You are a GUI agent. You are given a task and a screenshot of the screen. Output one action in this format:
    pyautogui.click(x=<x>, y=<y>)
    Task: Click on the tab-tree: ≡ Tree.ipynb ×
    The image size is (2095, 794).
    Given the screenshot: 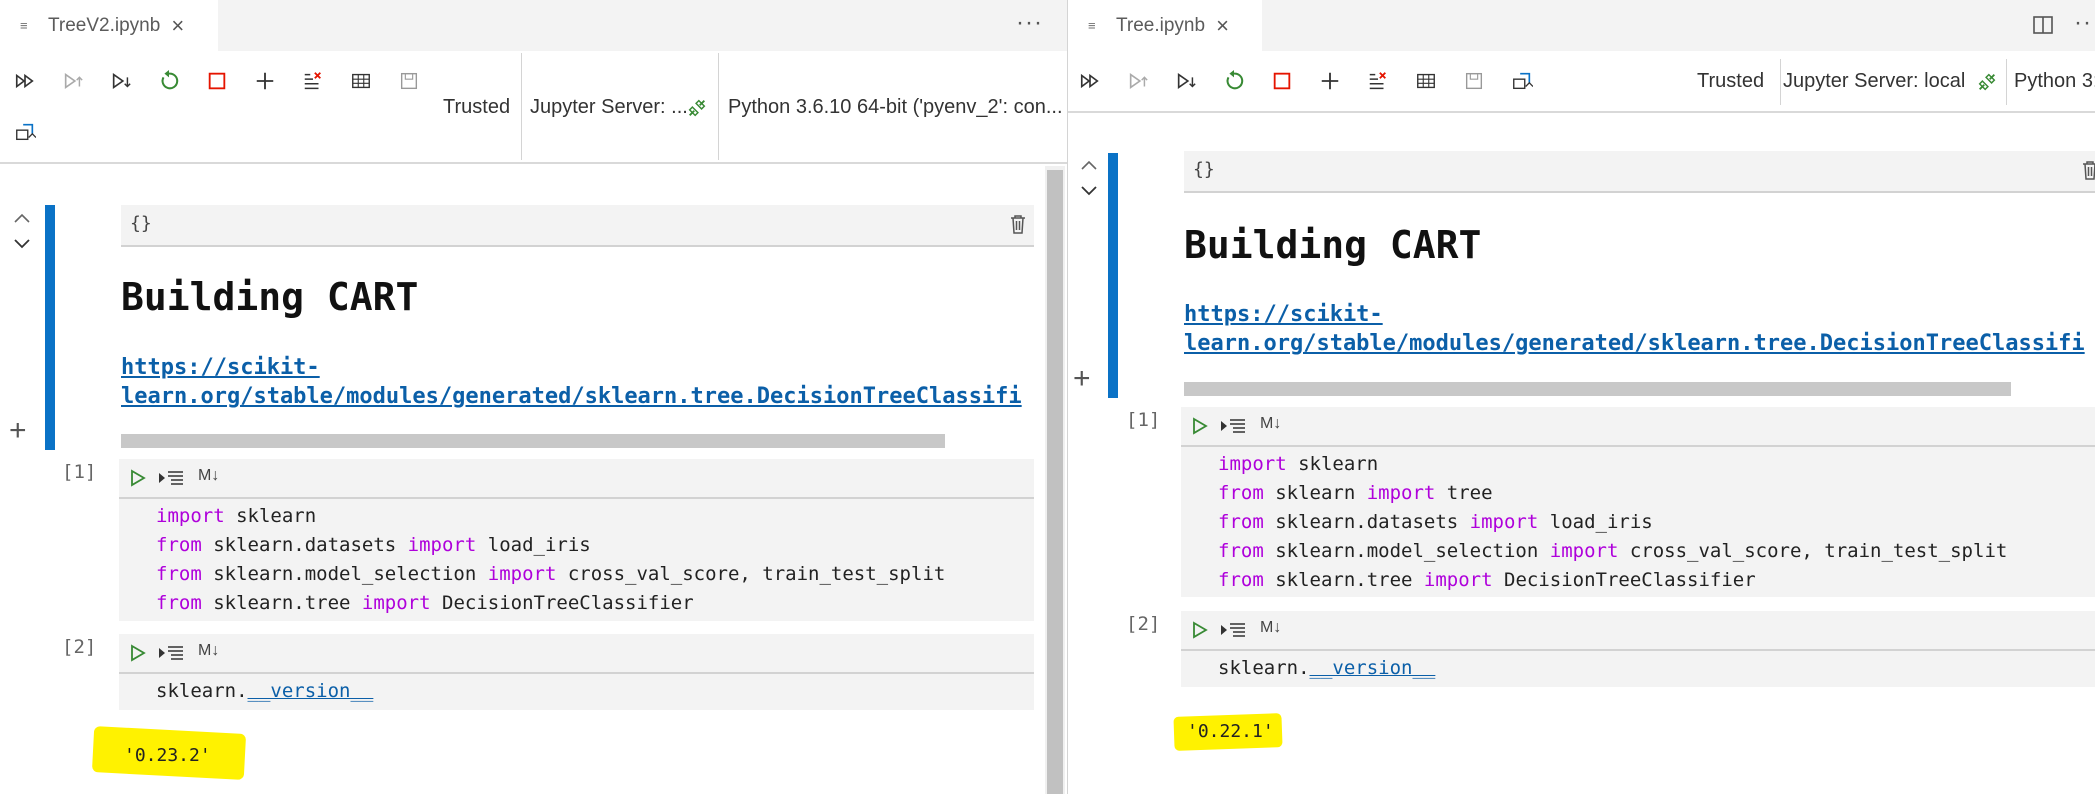 What is the action you would take?
    pyautogui.click(x=1165, y=25)
    